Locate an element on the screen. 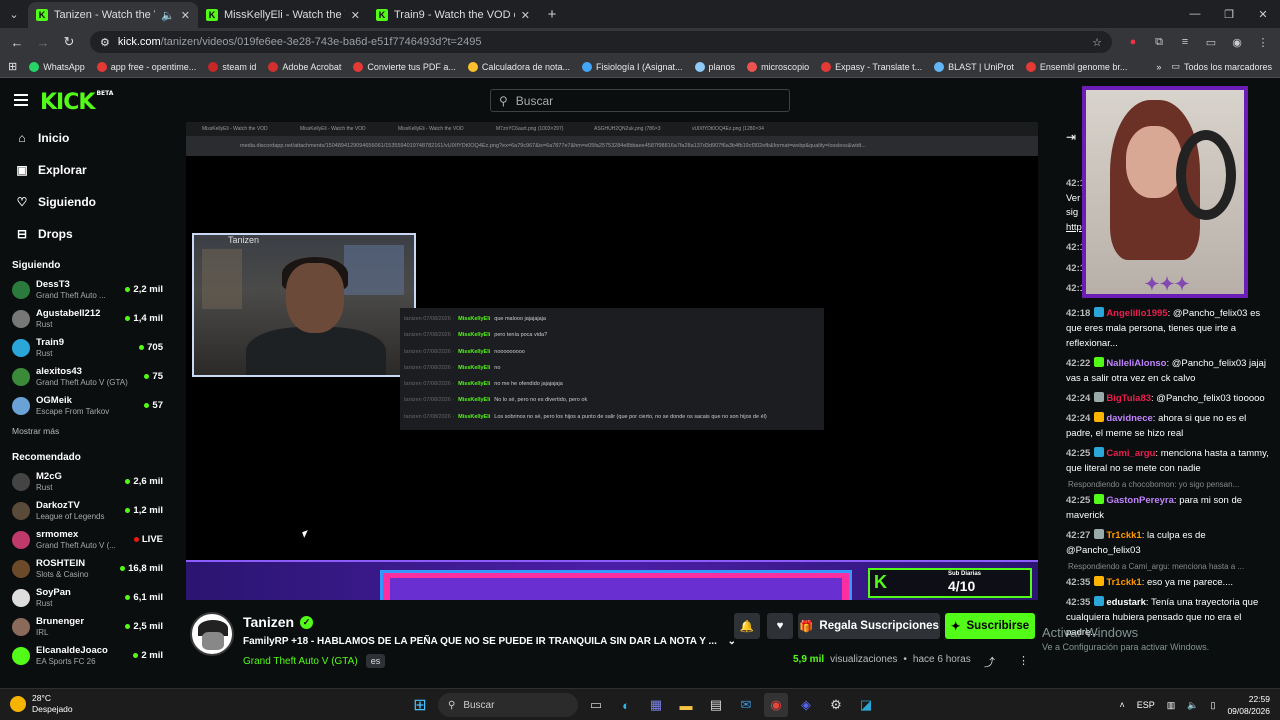 The width and height of the screenshot is (1280, 720). app-icon: ◪ is located at coordinates (866, 705).